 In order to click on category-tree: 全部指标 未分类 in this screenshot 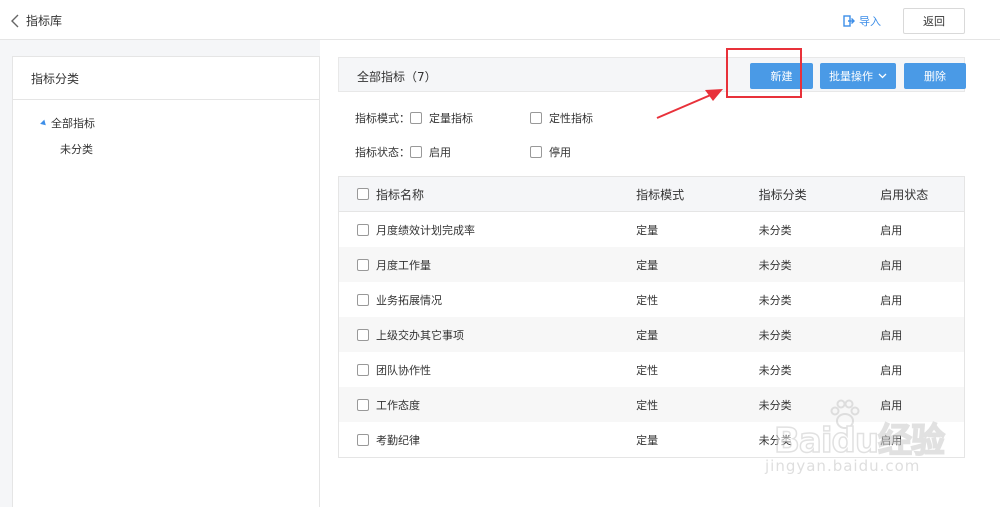, I will do `click(166, 131)`.